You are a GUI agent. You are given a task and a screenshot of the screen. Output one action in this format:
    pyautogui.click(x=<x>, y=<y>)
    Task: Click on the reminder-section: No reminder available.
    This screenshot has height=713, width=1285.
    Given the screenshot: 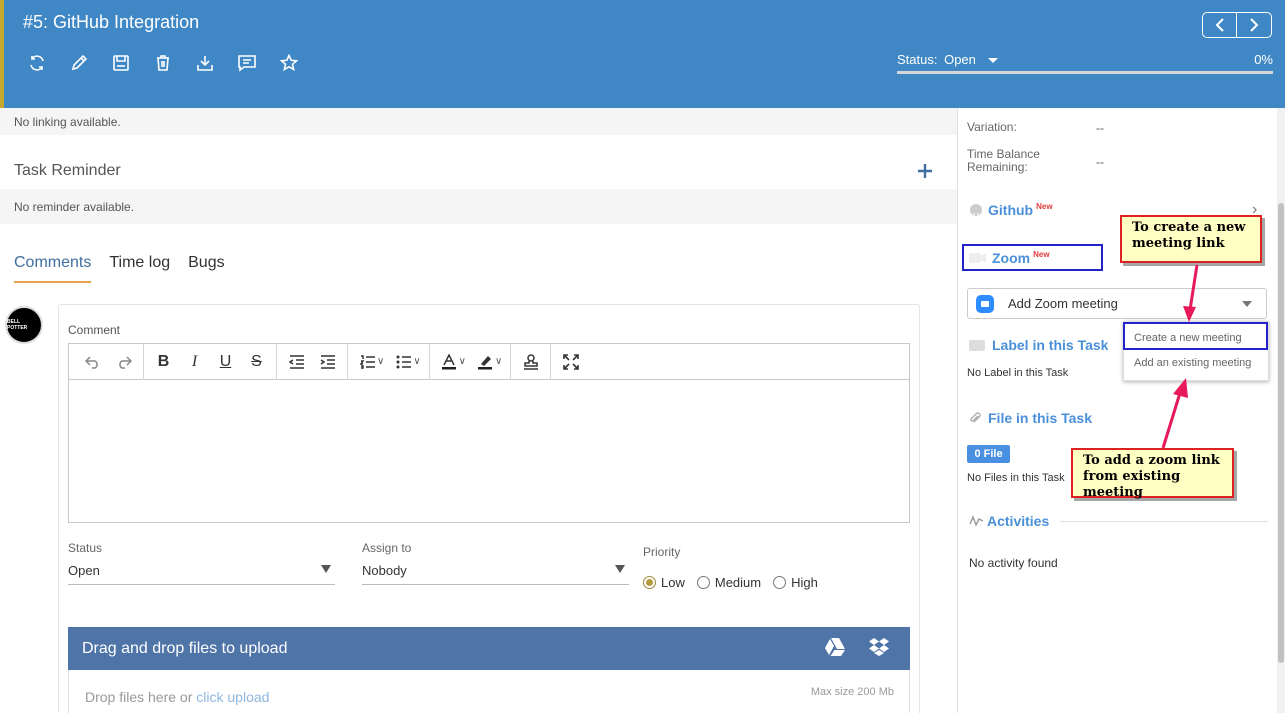 What is the action you would take?
    pyautogui.click(x=478, y=206)
    